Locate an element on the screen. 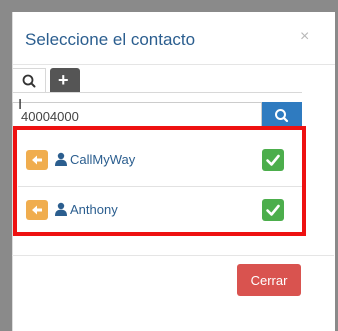 This screenshot has height=331, width=338. tab-divider is located at coordinates (157, 92).